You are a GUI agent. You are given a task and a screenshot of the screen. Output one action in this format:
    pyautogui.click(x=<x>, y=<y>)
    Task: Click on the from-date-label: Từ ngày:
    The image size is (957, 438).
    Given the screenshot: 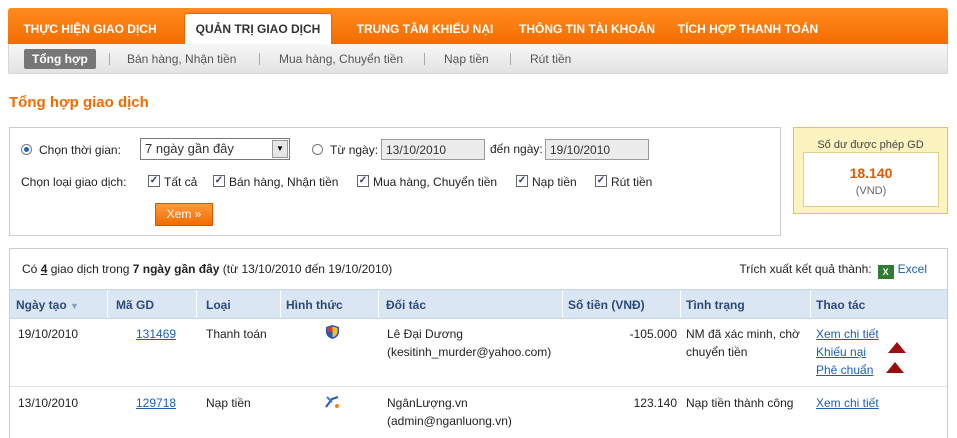 What is the action you would take?
    pyautogui.click(x=354, y=150)
    